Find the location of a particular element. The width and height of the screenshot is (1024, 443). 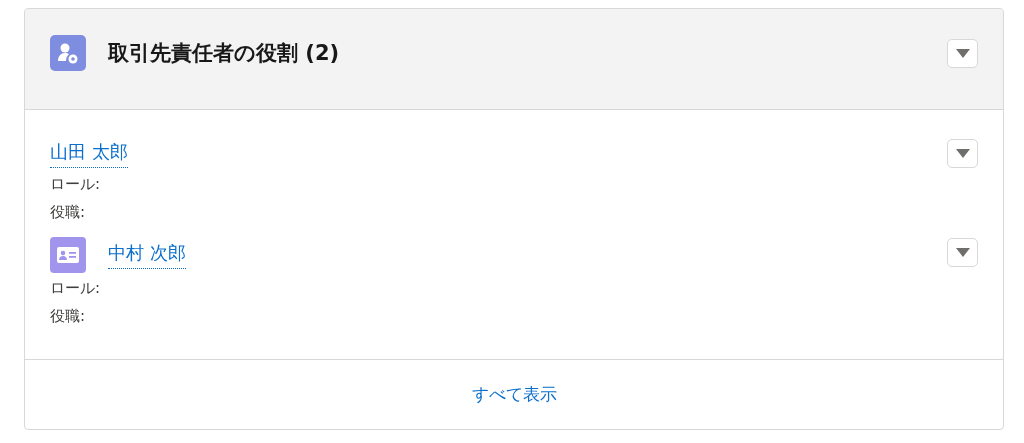

contact-name-link: 中村 次郎 is located at coordinates (147, 255).